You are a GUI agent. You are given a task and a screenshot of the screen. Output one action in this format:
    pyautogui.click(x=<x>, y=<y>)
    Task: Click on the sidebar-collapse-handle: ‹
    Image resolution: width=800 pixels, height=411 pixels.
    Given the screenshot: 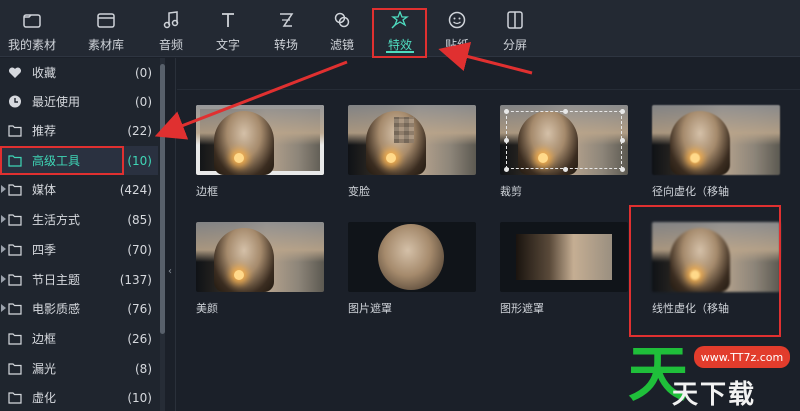 What is the action you would take?
    pyautogui.click(x=171, y=234)
    